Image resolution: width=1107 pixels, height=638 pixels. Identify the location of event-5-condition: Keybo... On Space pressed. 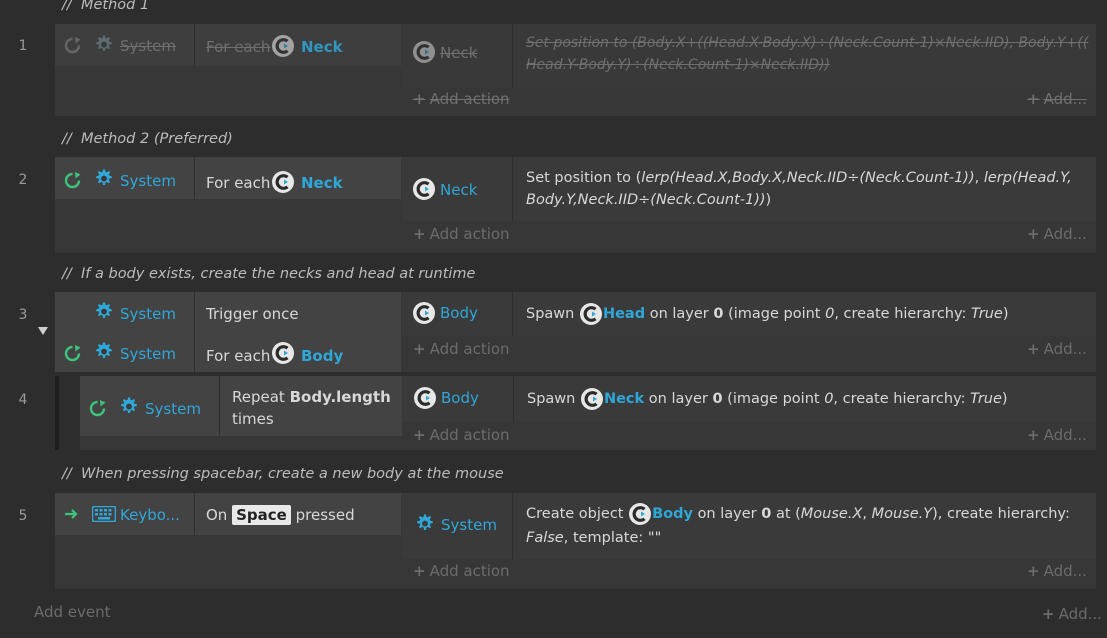
(228, 514).